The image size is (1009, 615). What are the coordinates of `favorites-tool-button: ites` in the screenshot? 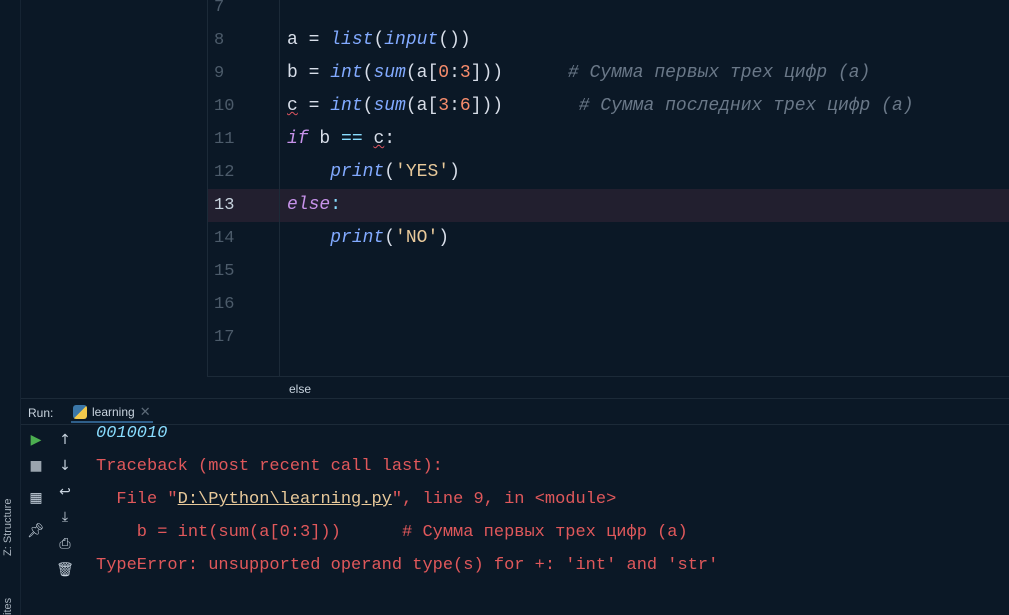 It's located at (8, 606).